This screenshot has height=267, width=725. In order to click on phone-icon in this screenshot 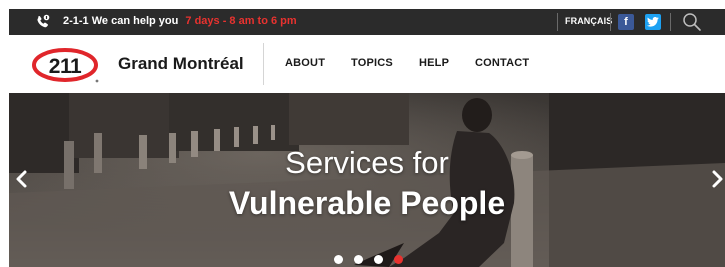, I will do `click(43, 21)`.